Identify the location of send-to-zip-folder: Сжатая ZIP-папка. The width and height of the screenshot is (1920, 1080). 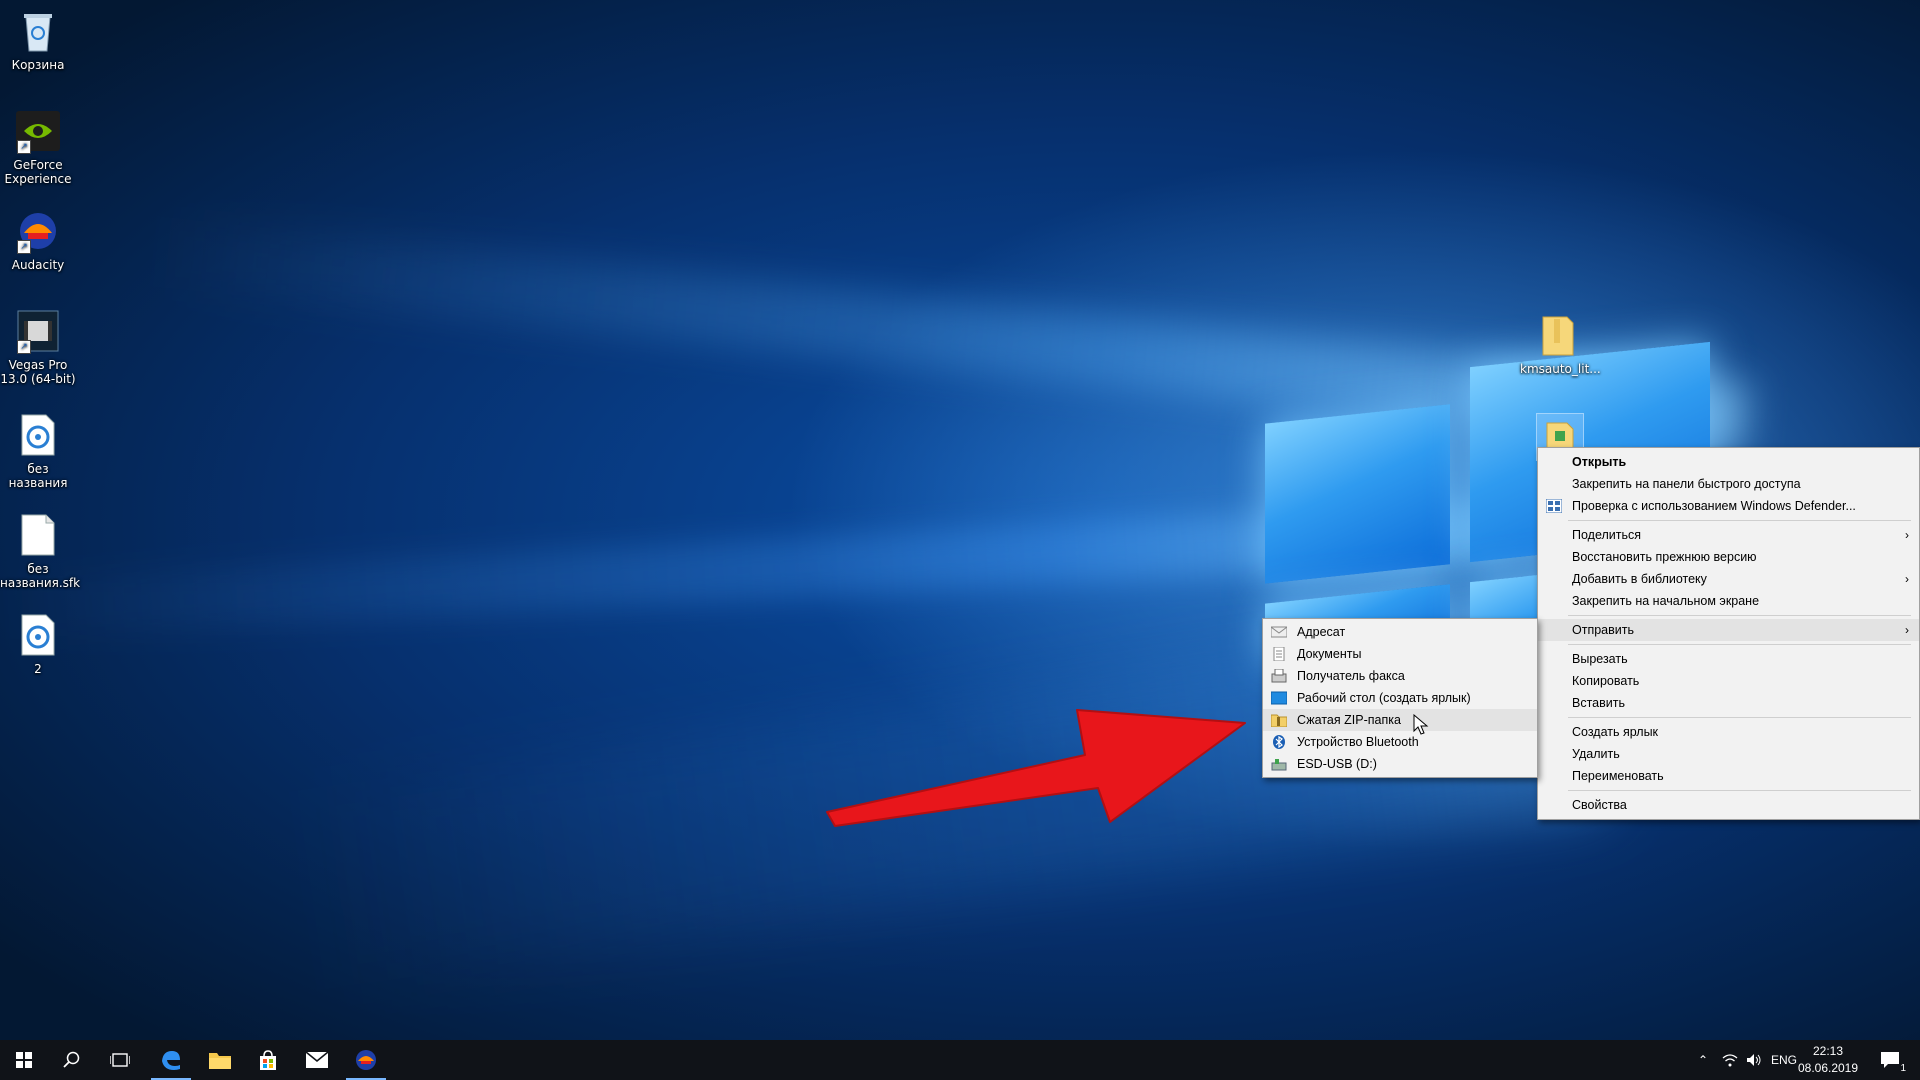
(1400, 720).